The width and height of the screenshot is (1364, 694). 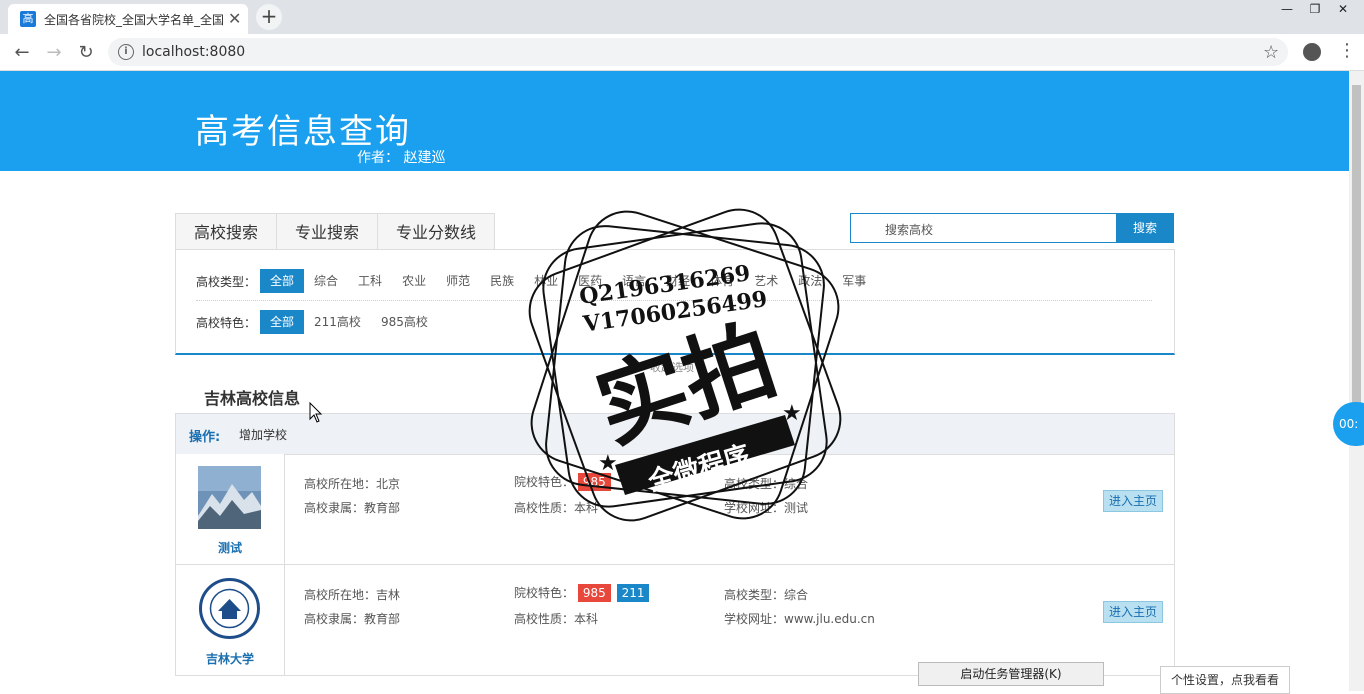 I want to click on site-author: 作者： 赵建巡, so click(x=401, y=158).